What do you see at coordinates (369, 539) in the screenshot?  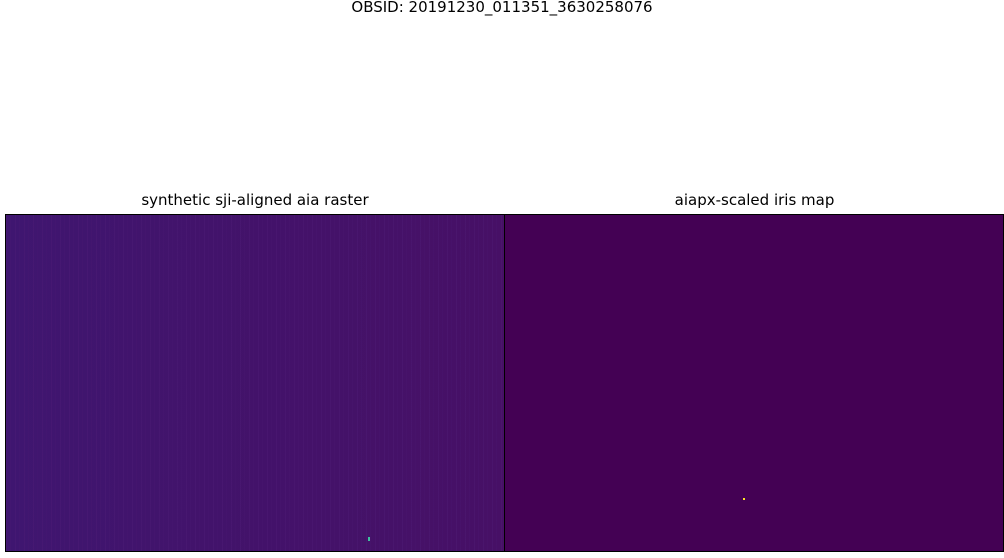 I see `bright-pixel-speck` at bounding box center [369, 539].